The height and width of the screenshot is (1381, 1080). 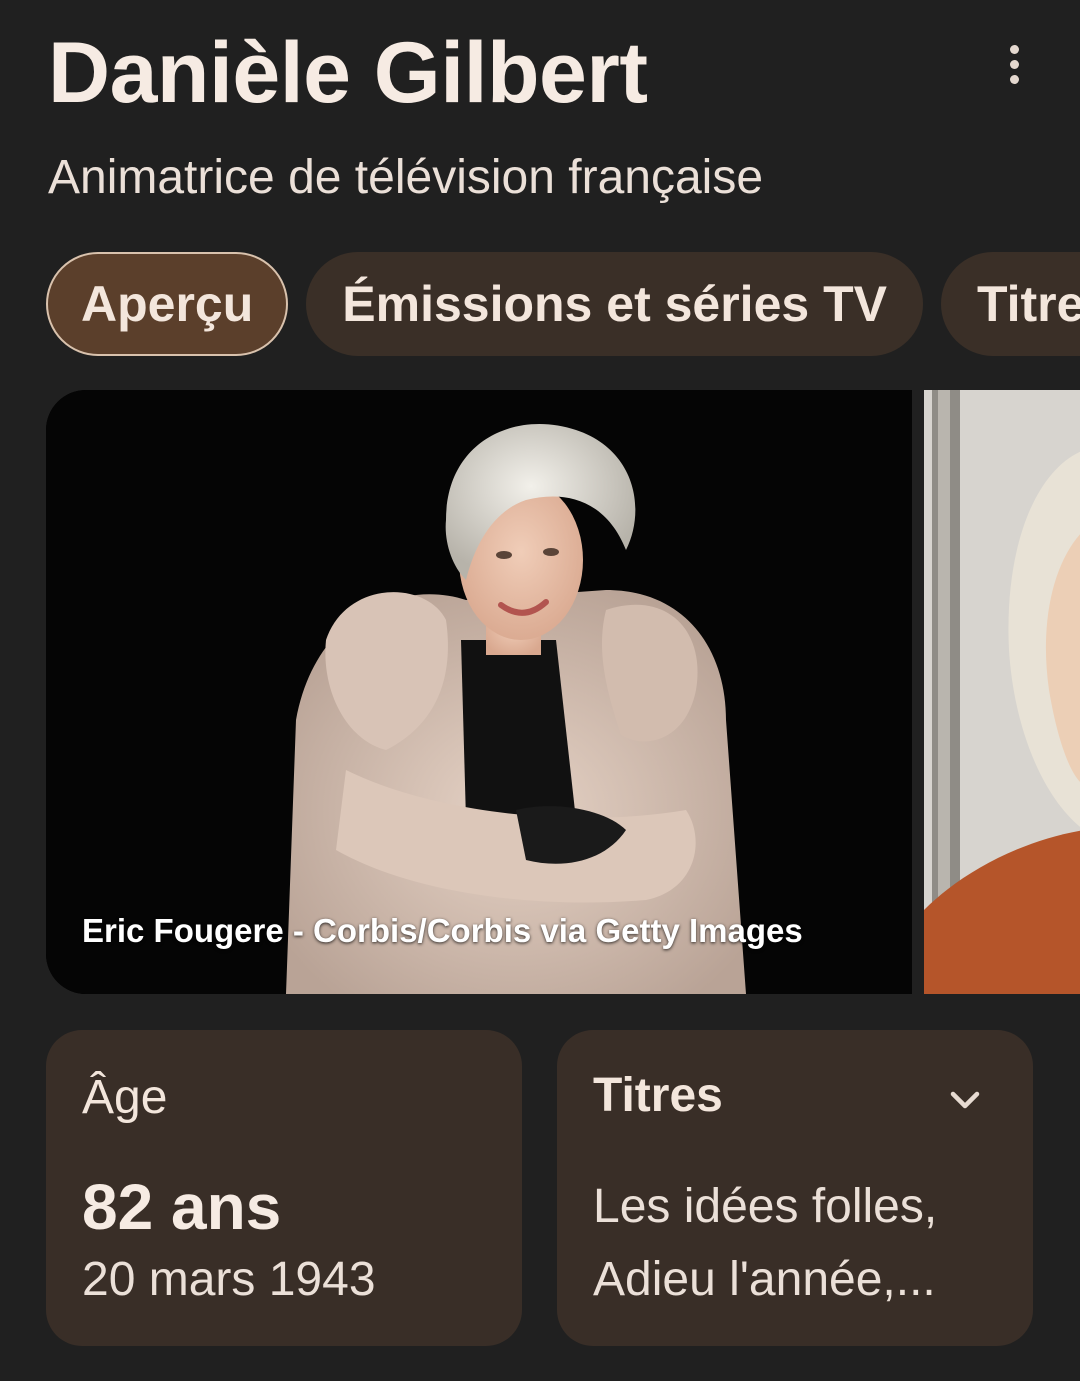 I want to click on birth-date: 20 mars 1943, so click(x=229, y=1279).